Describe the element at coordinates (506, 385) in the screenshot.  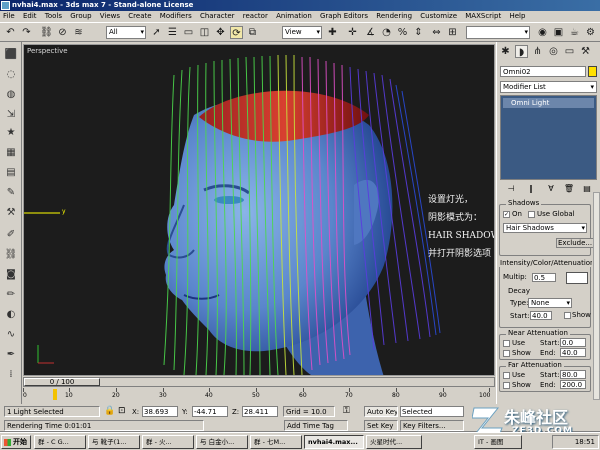
I see `far-show-checkbox` at that location.